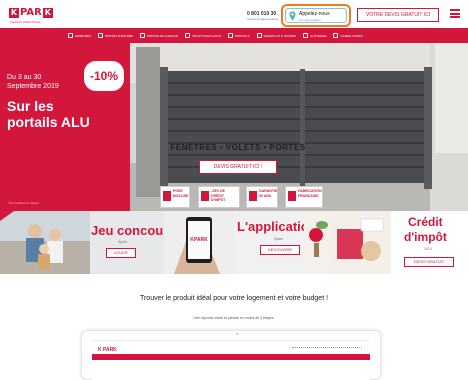 The image size is (468, 380). I want to click on fence-icon, so click(306, 35).